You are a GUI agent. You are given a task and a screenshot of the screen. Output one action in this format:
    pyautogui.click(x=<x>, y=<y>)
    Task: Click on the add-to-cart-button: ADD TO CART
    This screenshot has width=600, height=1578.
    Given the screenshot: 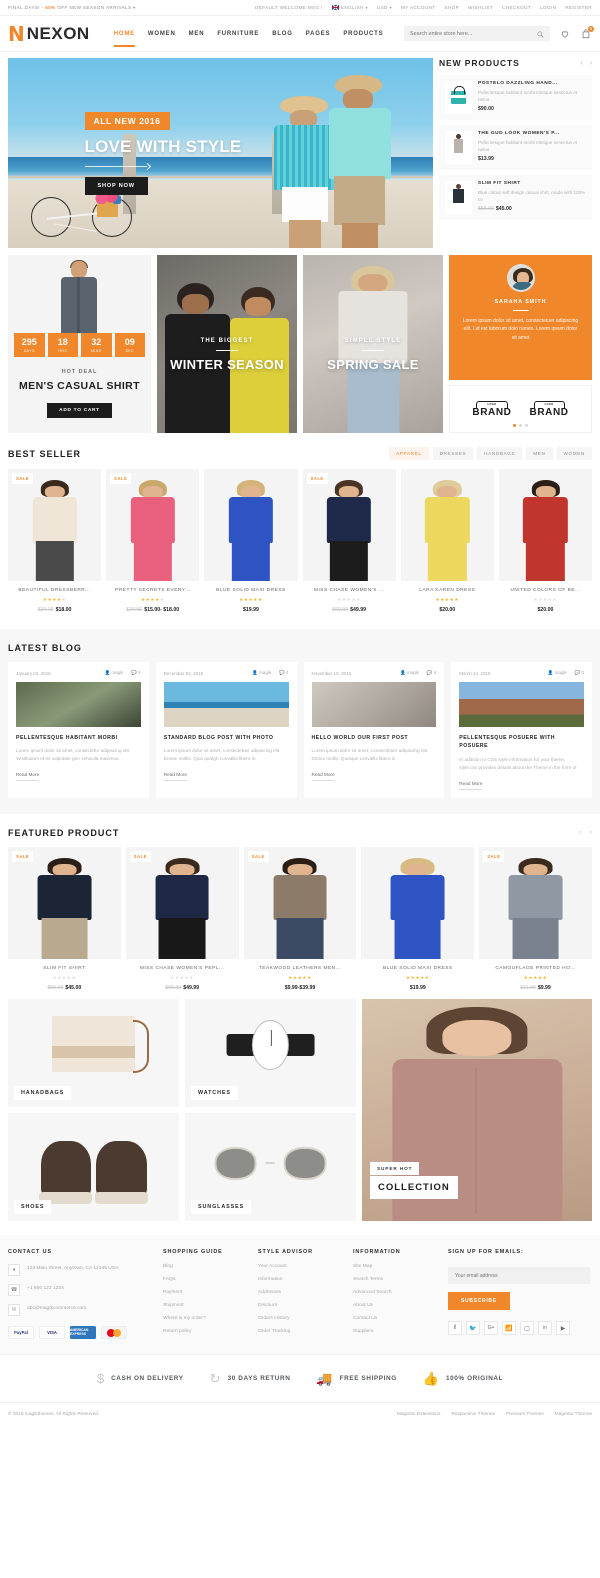 What is the action you would take?
    pyautogui.click(x=79, y=410)
    